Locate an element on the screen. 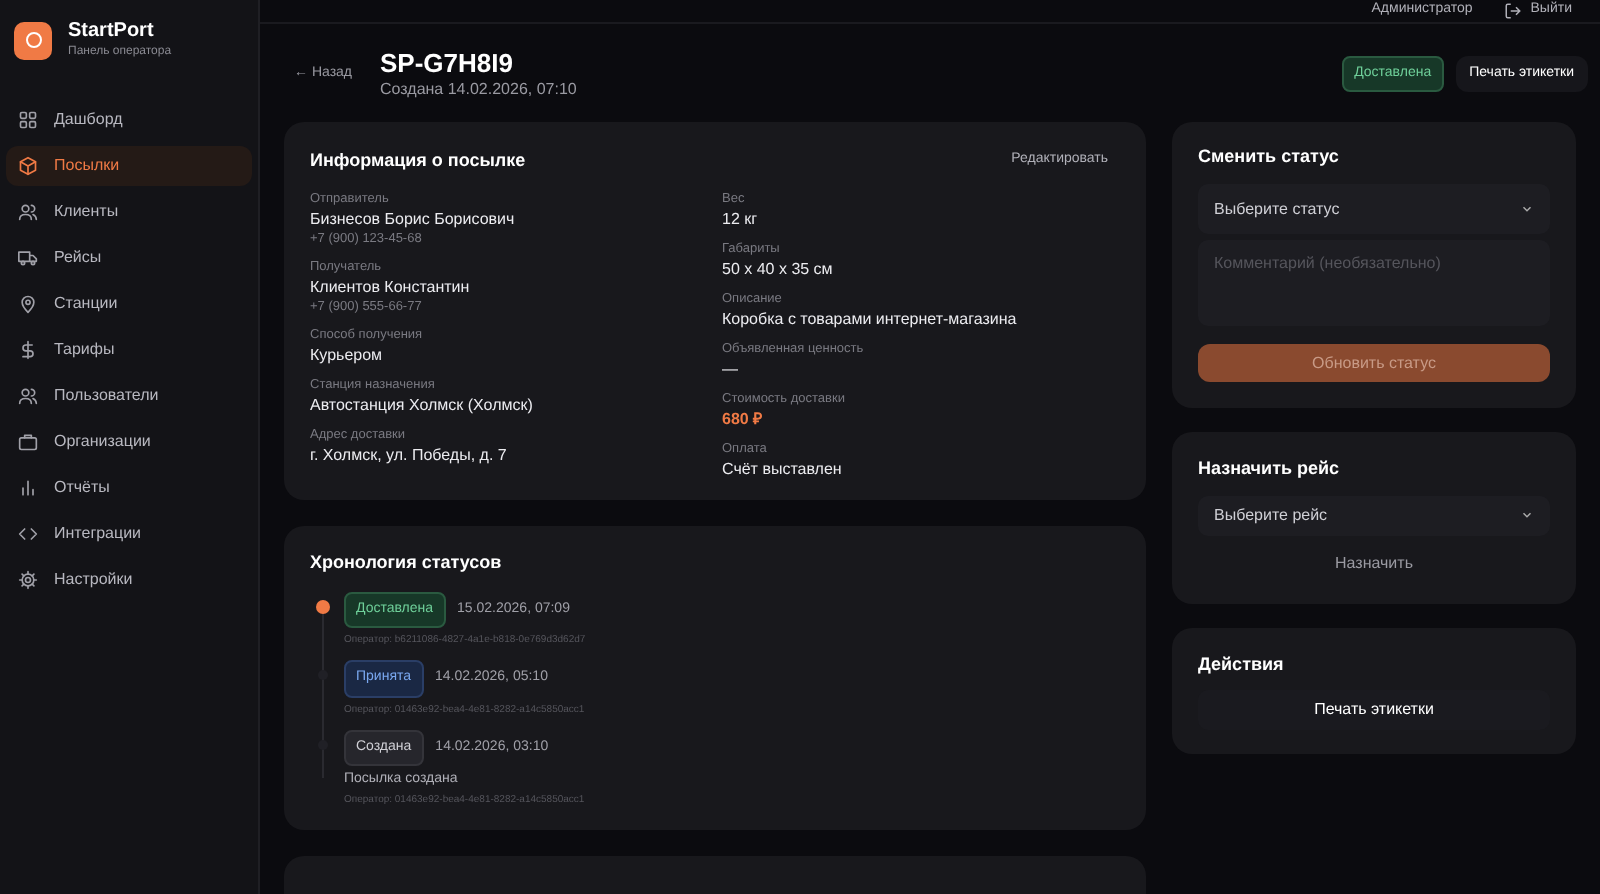 The height and width of the screenshot is (894, 1600). nav-item: Дашборд is located at coordinates (129, 120).